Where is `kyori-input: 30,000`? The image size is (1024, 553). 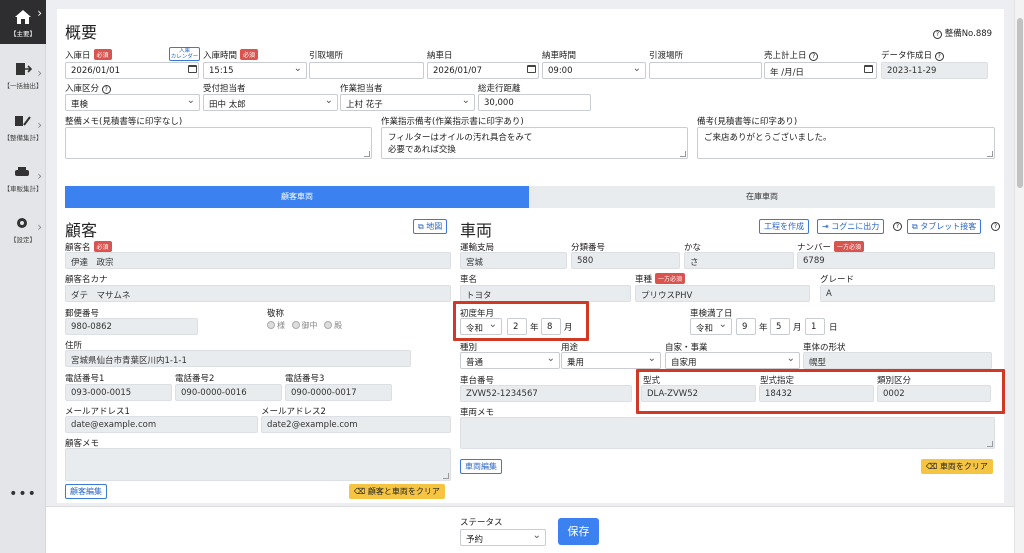
kyori-input: 30,000 is located at coordinates (534, 102).